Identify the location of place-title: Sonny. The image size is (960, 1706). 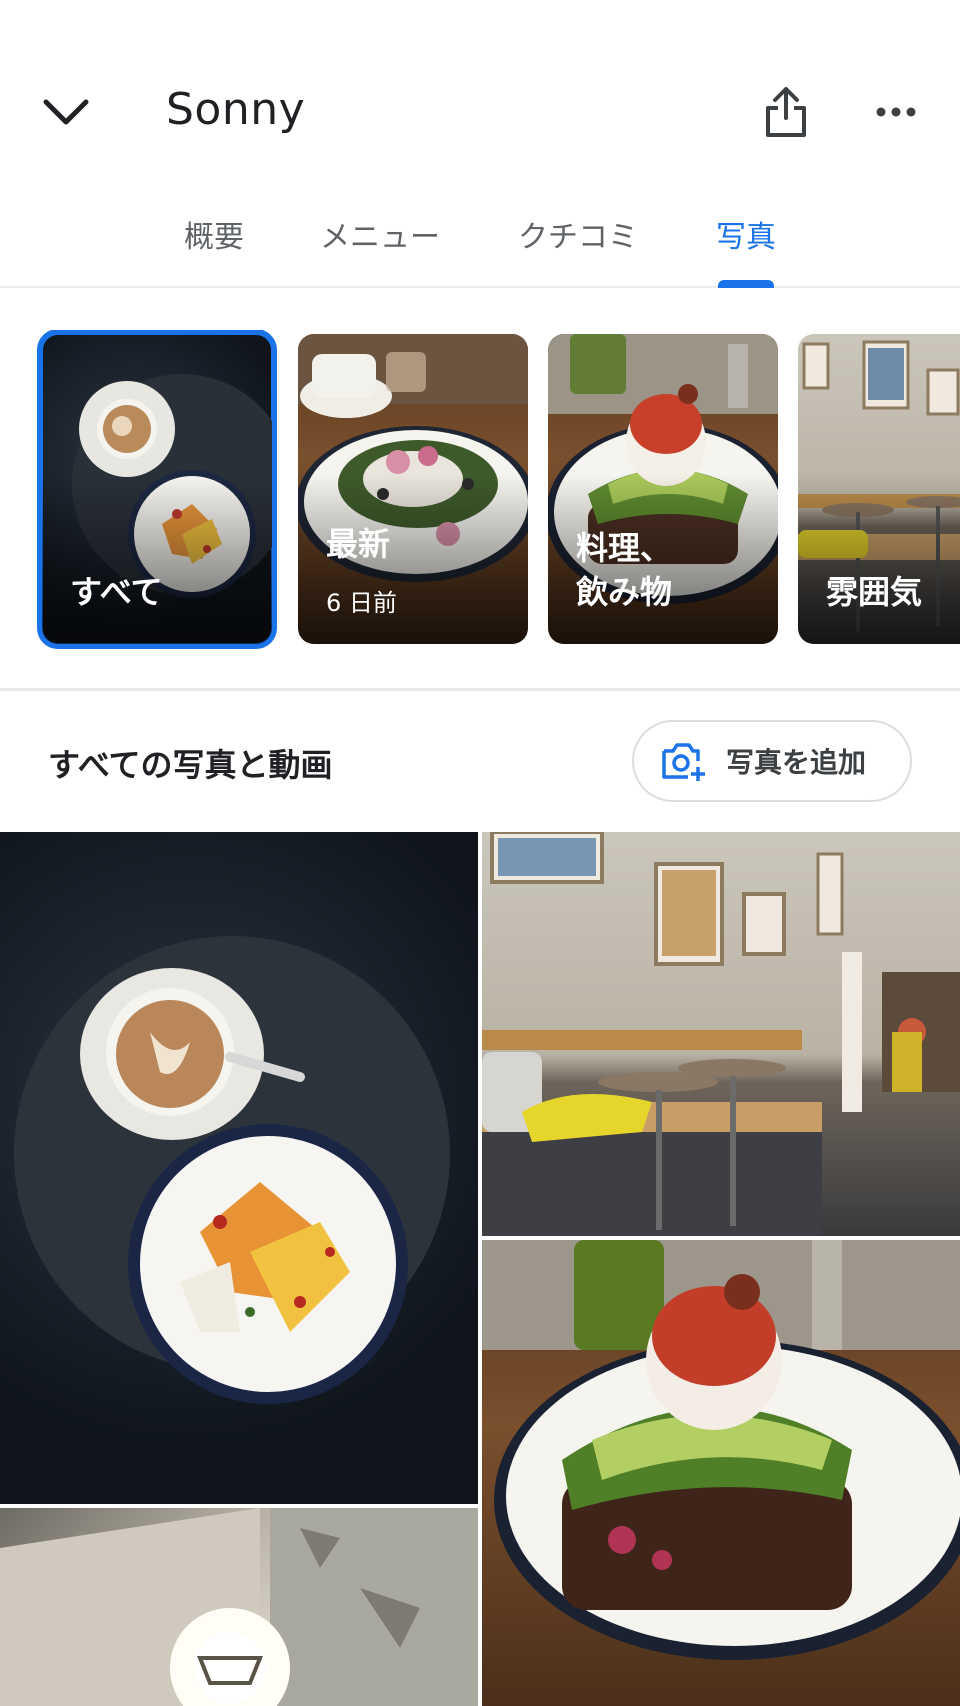
(236, 109).